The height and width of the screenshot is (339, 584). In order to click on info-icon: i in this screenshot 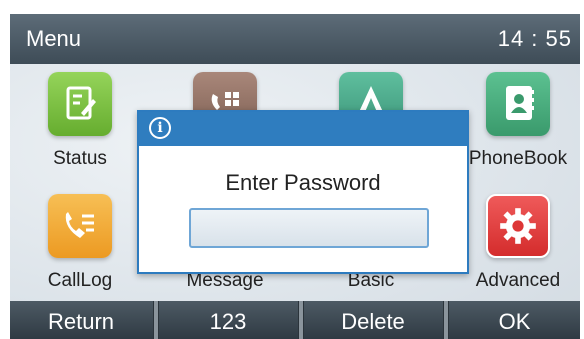, I will do `click(160, 128)`.